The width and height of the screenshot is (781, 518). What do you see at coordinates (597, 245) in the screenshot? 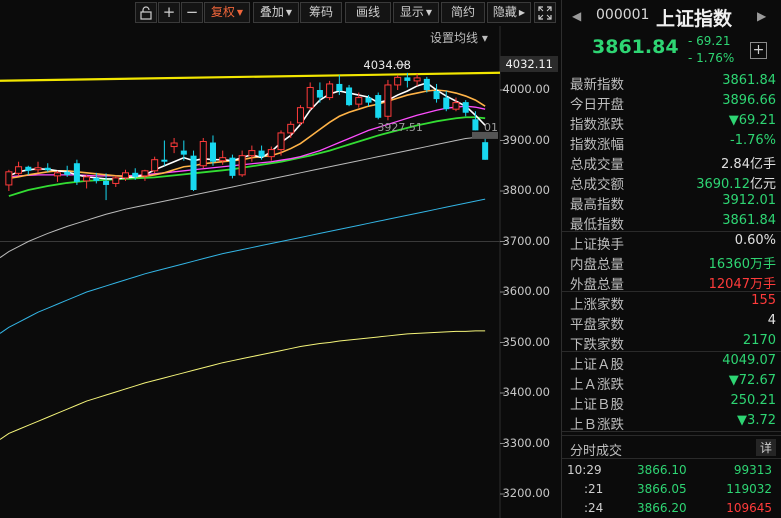
I see `stat-label: 上证换手` at bounding box center [597, 245].